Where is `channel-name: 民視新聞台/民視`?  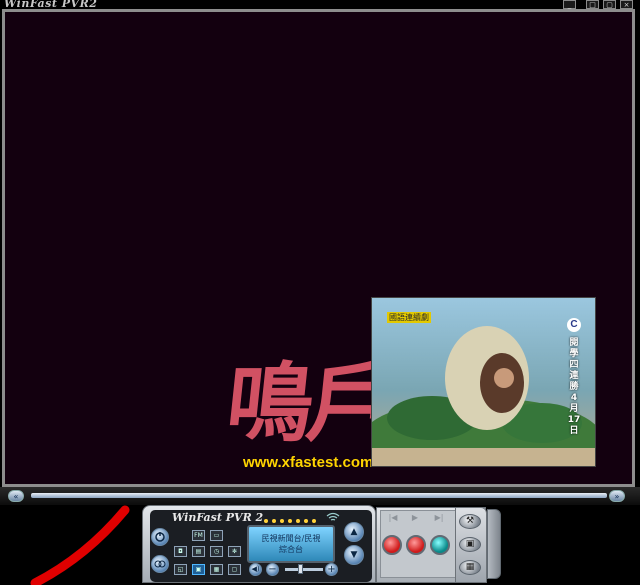
channel-name: 民視新聞台/民視 is located at coordinates (291, 538).